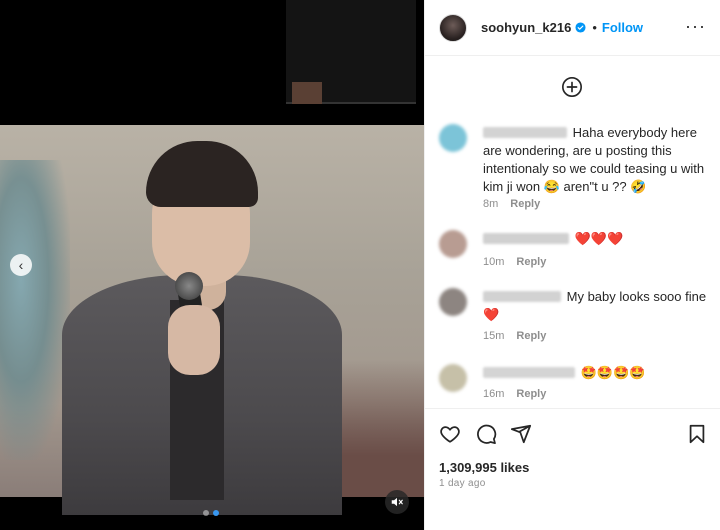 The height and width of the screenshot is (530, 720). I want to click on comment-body: ❤️❤️❤️, so click(596, 239).